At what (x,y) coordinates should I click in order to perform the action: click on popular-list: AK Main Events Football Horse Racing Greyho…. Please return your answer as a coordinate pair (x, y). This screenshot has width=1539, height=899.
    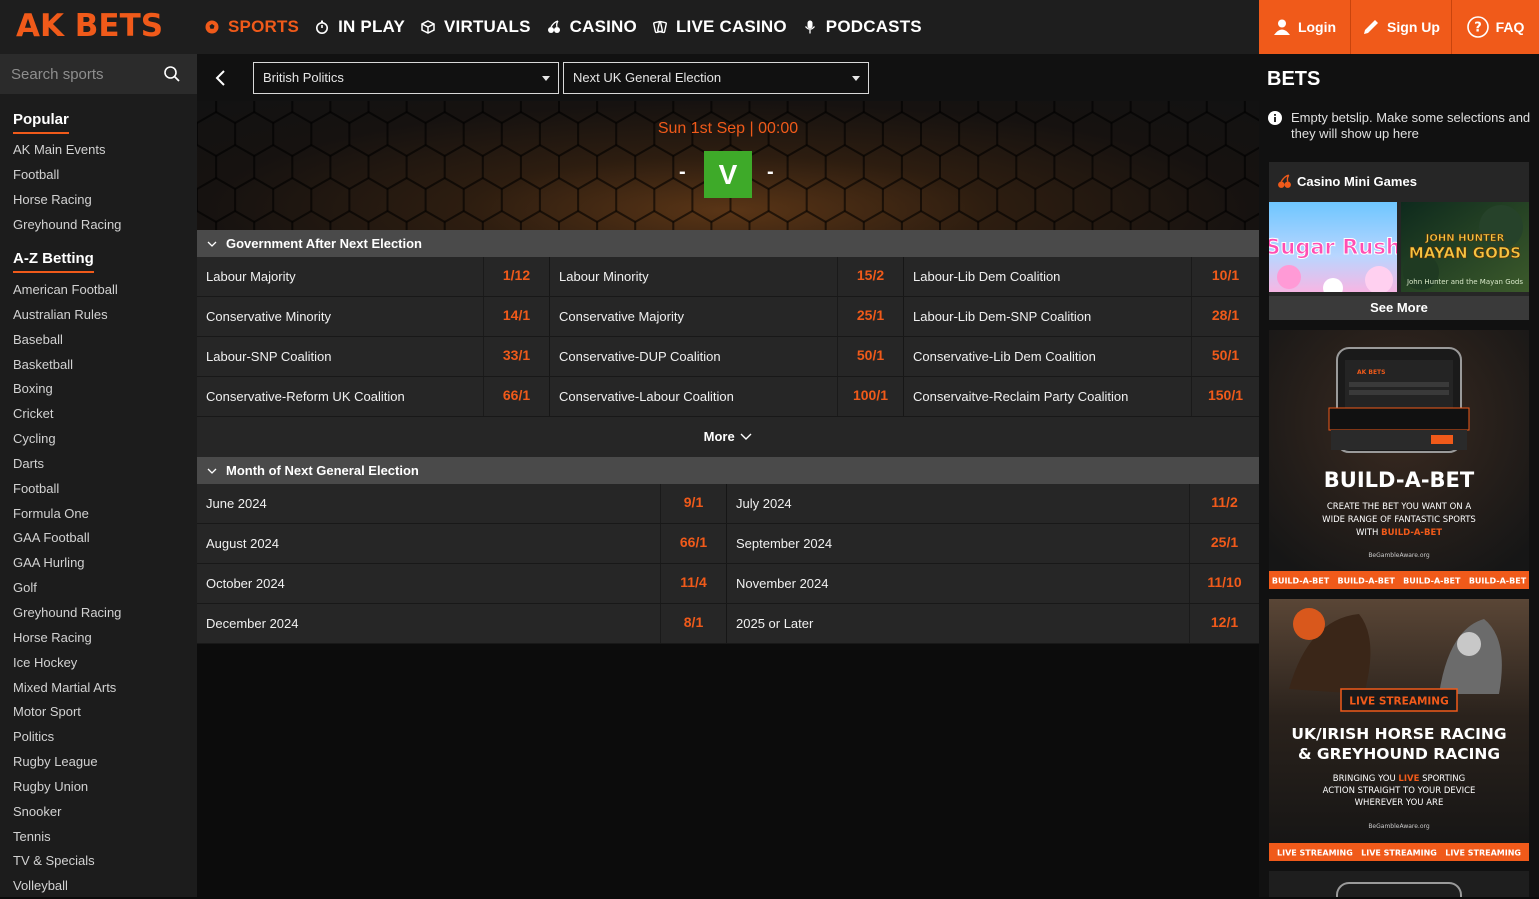
    Looking at the image, I should click on (67, 187).